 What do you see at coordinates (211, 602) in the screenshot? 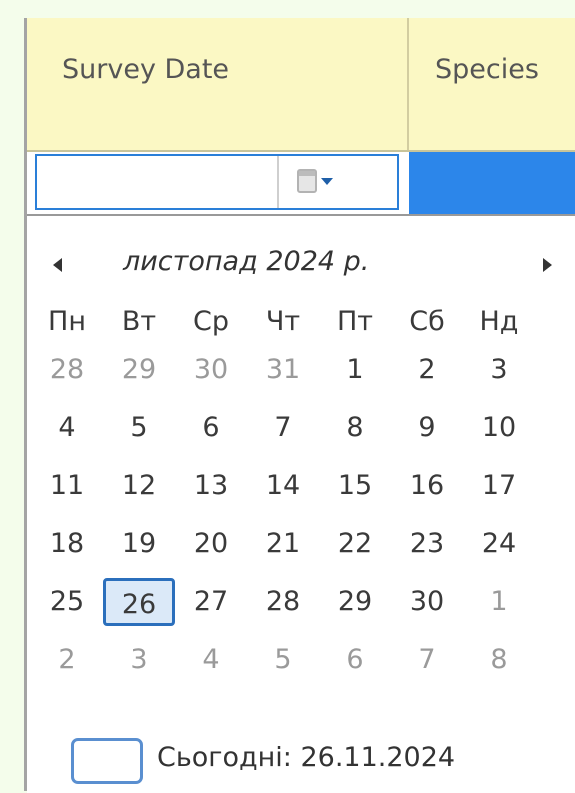
I see `calendar-day: 27` at bounding box center [211, 602].